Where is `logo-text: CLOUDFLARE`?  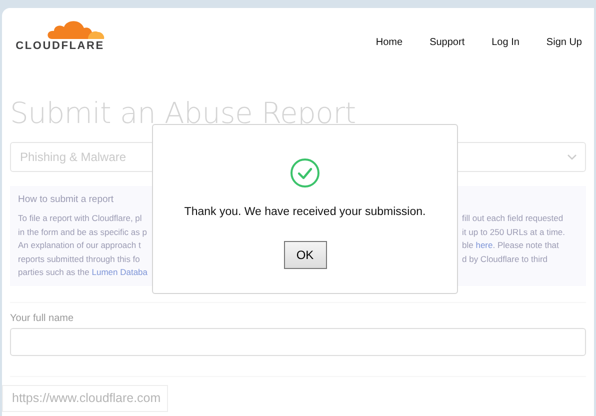 logo-text: CLOUDFLARE is located at coordinates (60, 46).